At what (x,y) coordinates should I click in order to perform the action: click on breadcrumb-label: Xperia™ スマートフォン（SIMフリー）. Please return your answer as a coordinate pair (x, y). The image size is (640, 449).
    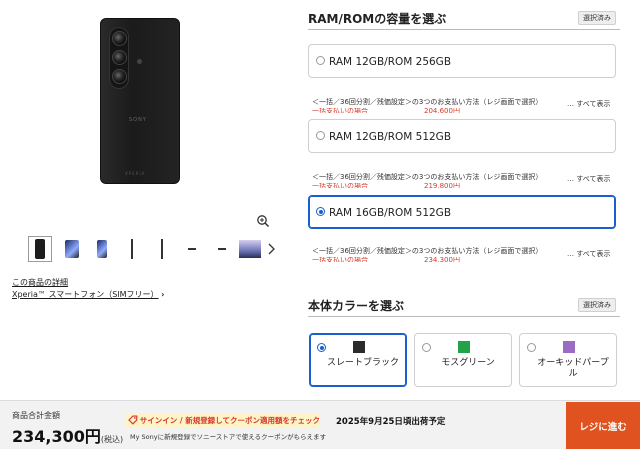
    Looking at the image, I should click on (85, 294).